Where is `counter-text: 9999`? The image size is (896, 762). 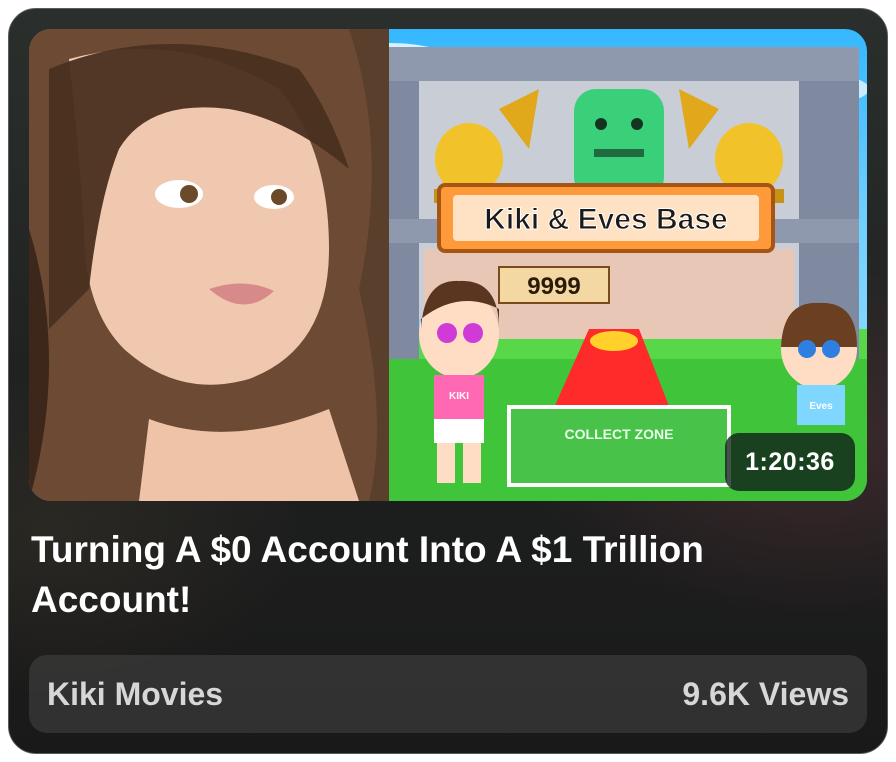
counter-text: 9999 is located at coordinates (553, 286).